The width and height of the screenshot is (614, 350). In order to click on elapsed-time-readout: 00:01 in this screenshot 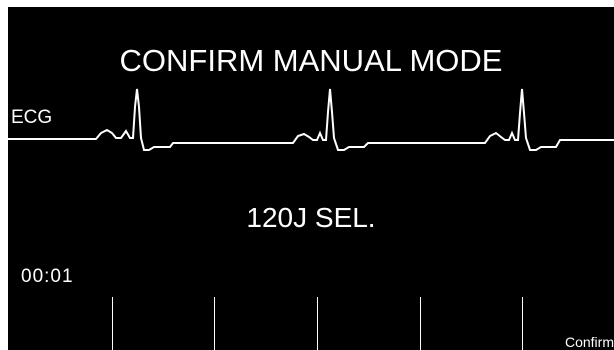, I will do `click(47, 276)`.